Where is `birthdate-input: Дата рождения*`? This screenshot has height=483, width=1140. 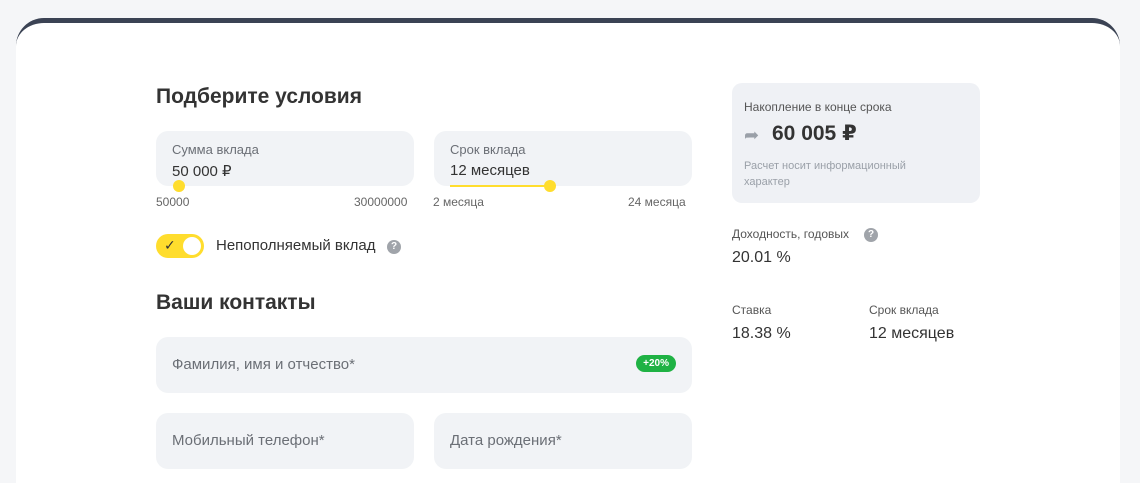 birthdate-input: Дата рождения* is located at coordinates (563, 441).